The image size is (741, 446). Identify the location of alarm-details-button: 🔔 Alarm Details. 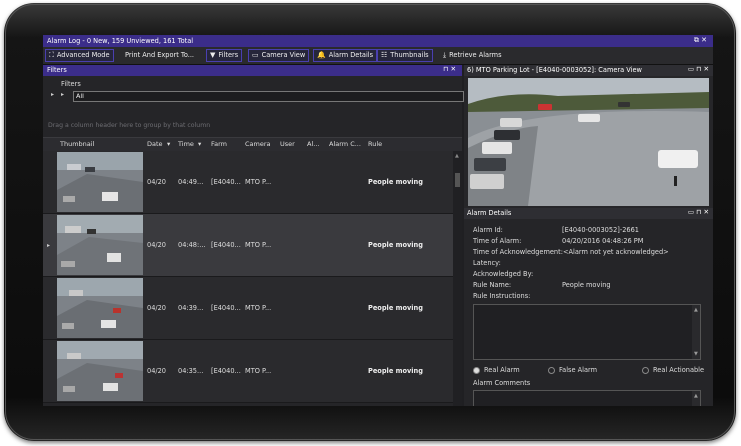
(345, 55).